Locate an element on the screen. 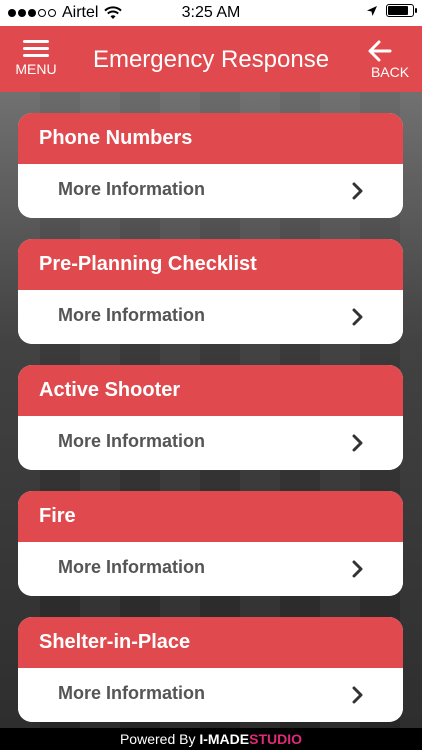 This screenshot has height=750, width=422. card-phone-numbers: Phone Numbers More Information is located at coordinates (210, 165).